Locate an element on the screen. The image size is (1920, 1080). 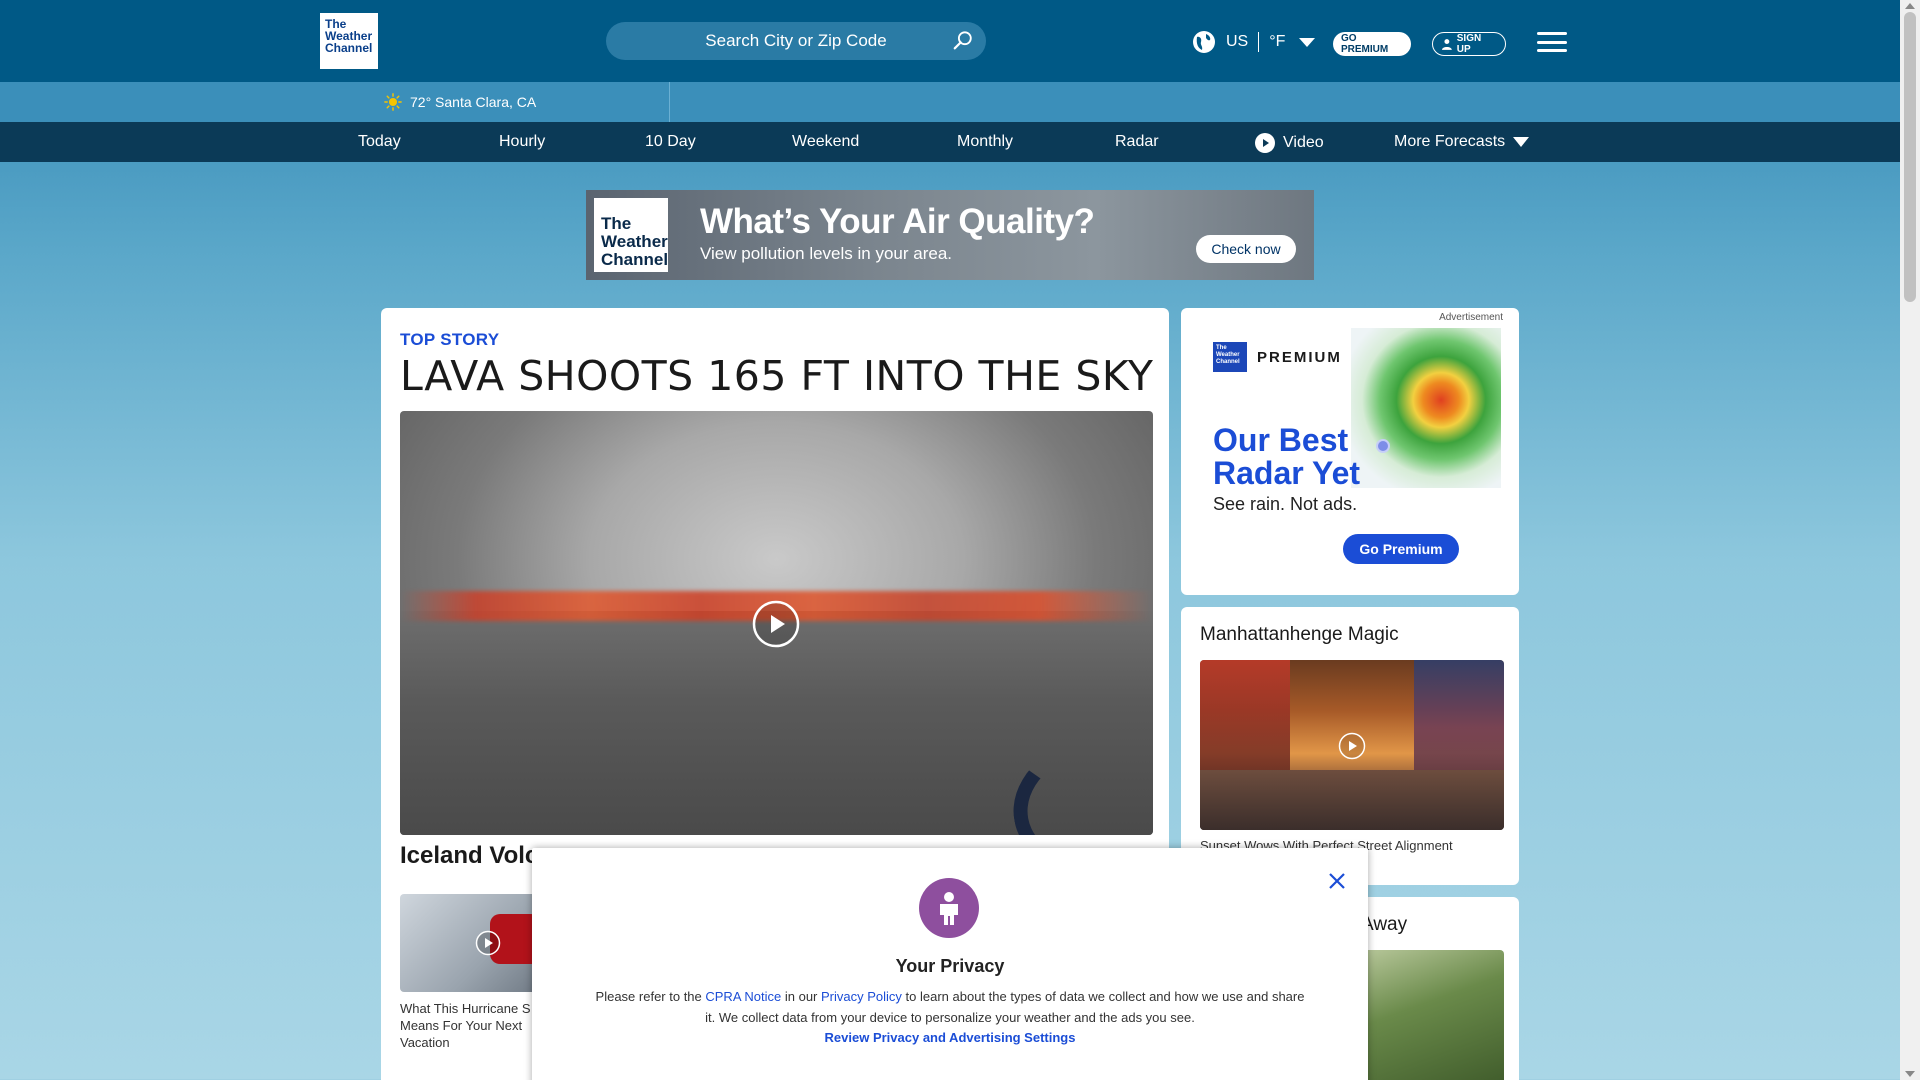
top-story-label: TOP STORY is located at coordinates (450, 339).